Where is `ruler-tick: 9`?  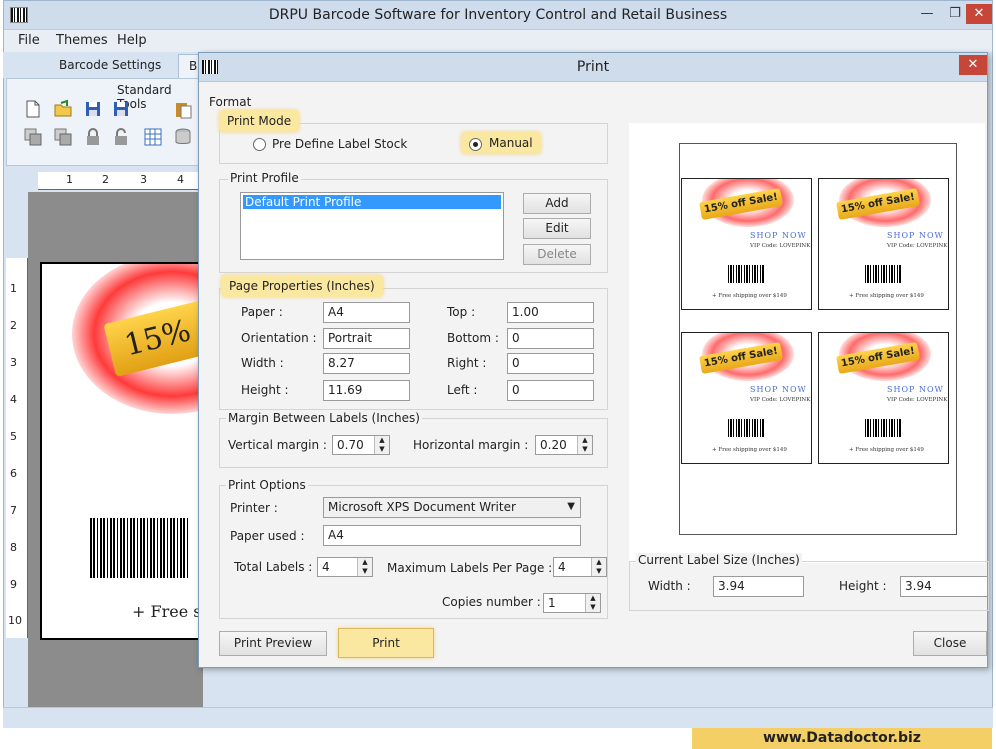
ruler-tick: 9 is located at coordinates (13, 584).